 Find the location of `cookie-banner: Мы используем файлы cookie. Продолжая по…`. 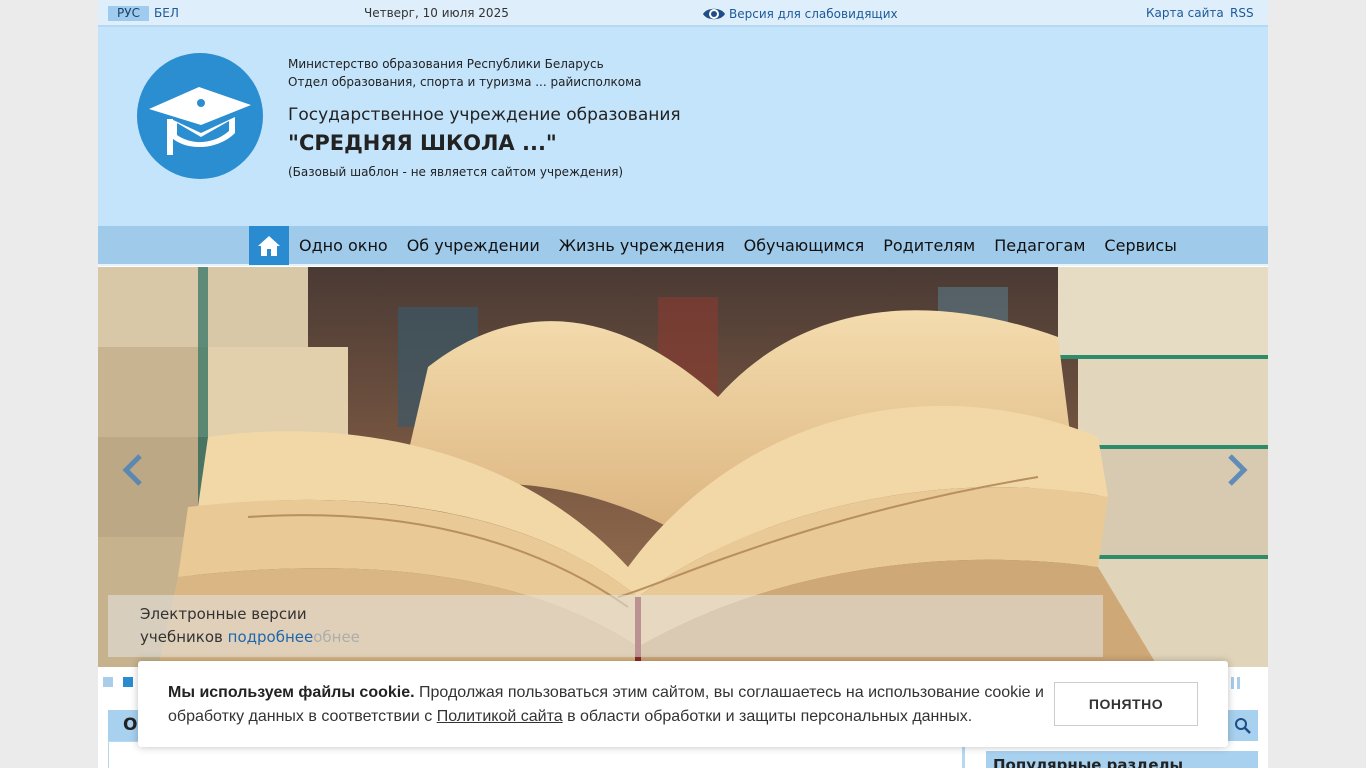

cookie-banner: Мы используем файлы cookie. Продолжая по… is located at coordinates (683, 704).